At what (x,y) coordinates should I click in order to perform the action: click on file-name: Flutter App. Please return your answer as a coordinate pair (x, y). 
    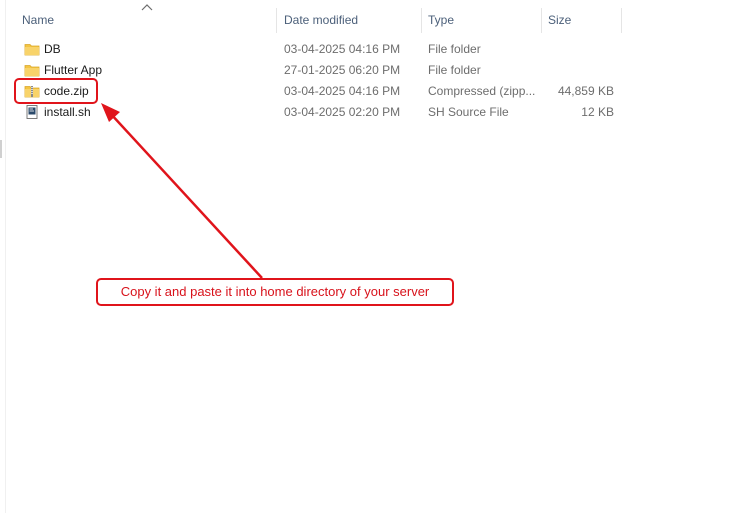
    Looking at the image, I should click on (73, 70).